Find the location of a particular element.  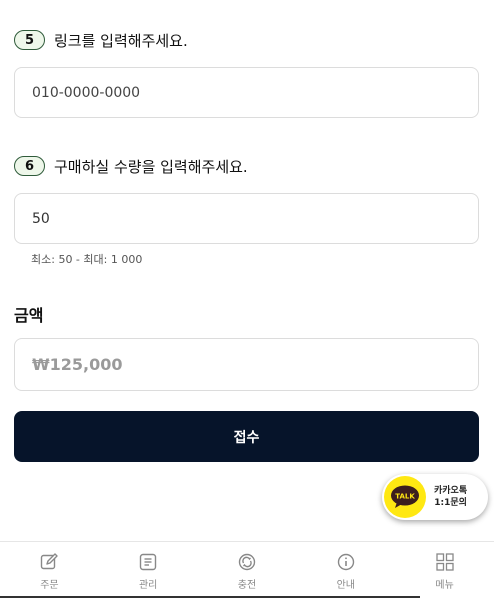

link-input is located at coordinates (255, 92).